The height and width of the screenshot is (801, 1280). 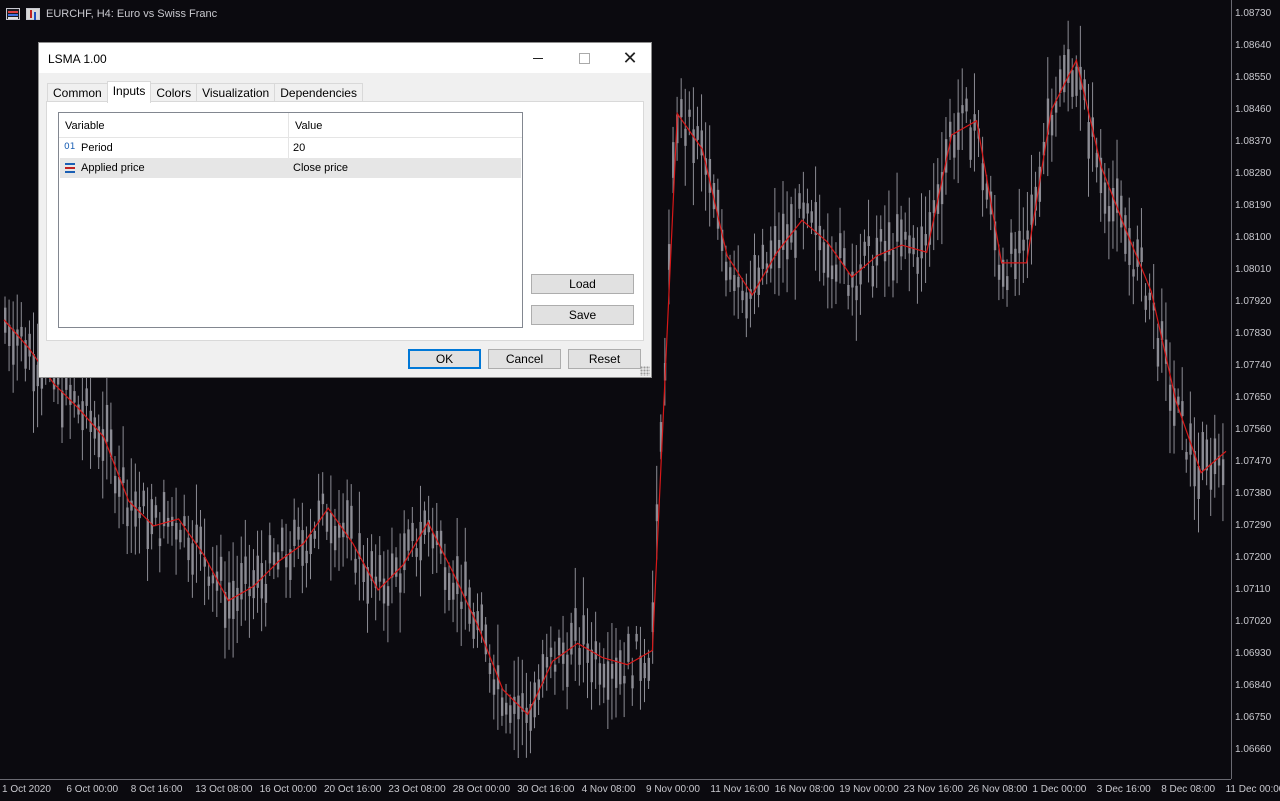 I want to click on dialog-title: LSMA 1.00, so click(x=77, y=59).